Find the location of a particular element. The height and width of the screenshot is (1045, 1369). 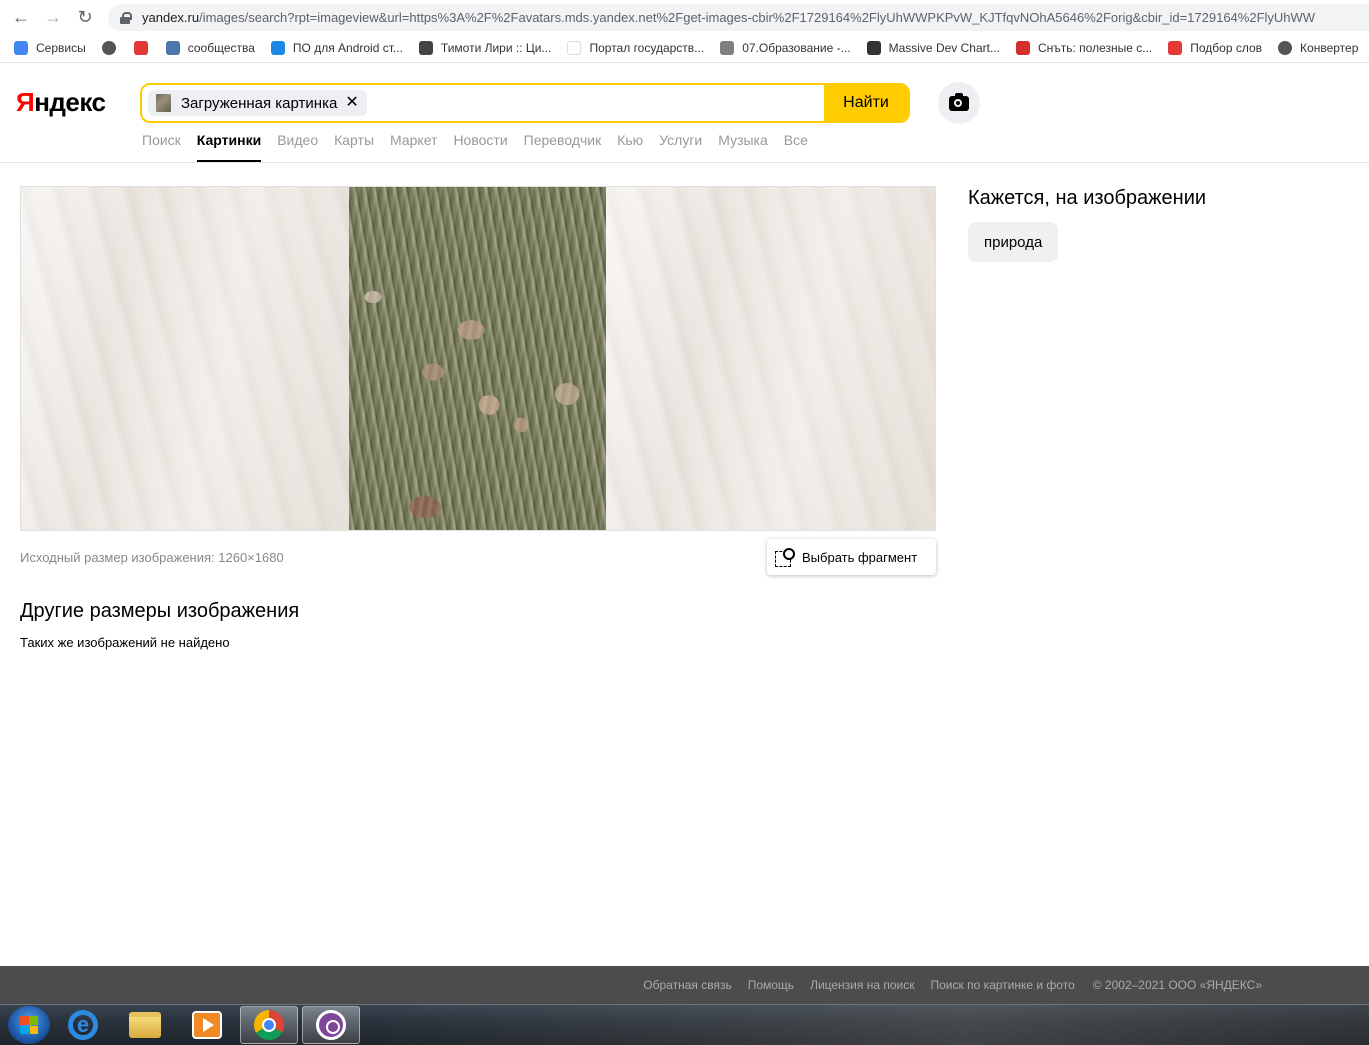

tags-title: Кажется, на изображении is located at coordinates (1087, 198).